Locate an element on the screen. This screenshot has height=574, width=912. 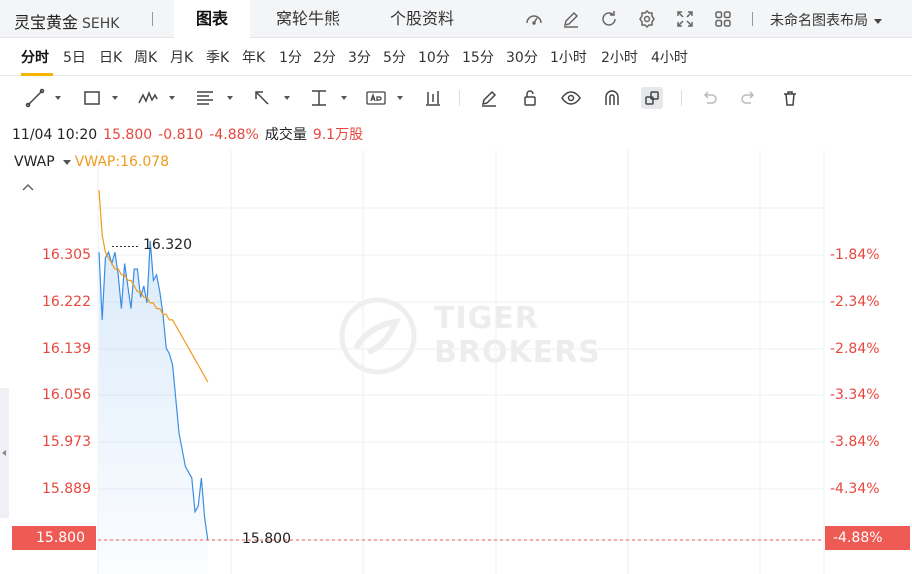
y-tick-right: -2.84% is located at coordinates (855, 349).